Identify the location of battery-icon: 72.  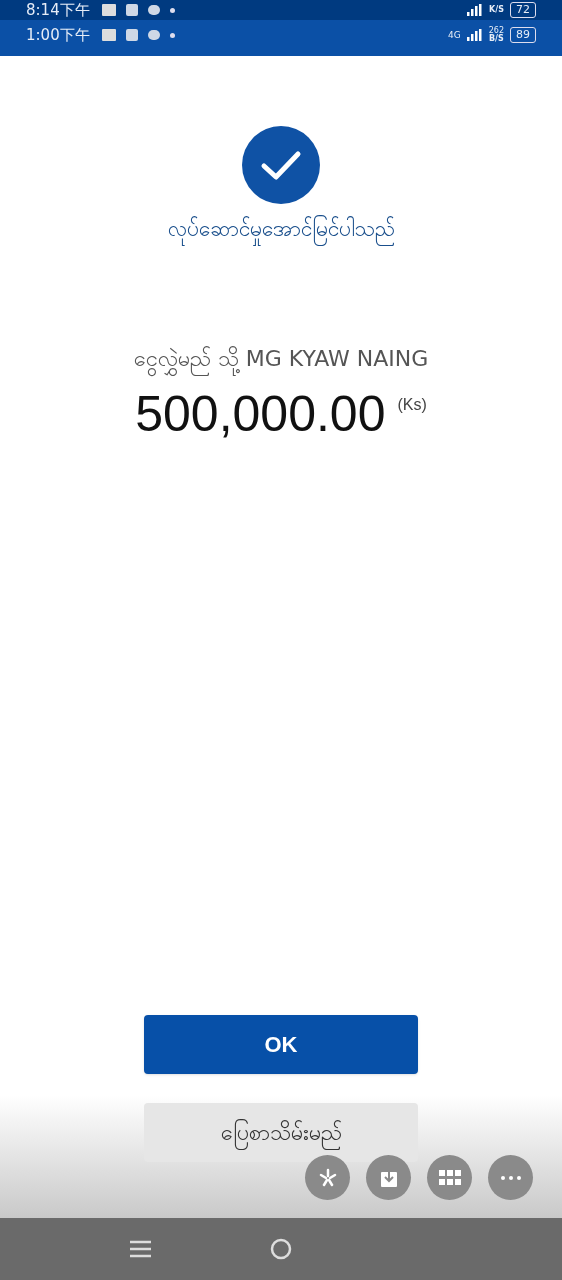
(523, 10).